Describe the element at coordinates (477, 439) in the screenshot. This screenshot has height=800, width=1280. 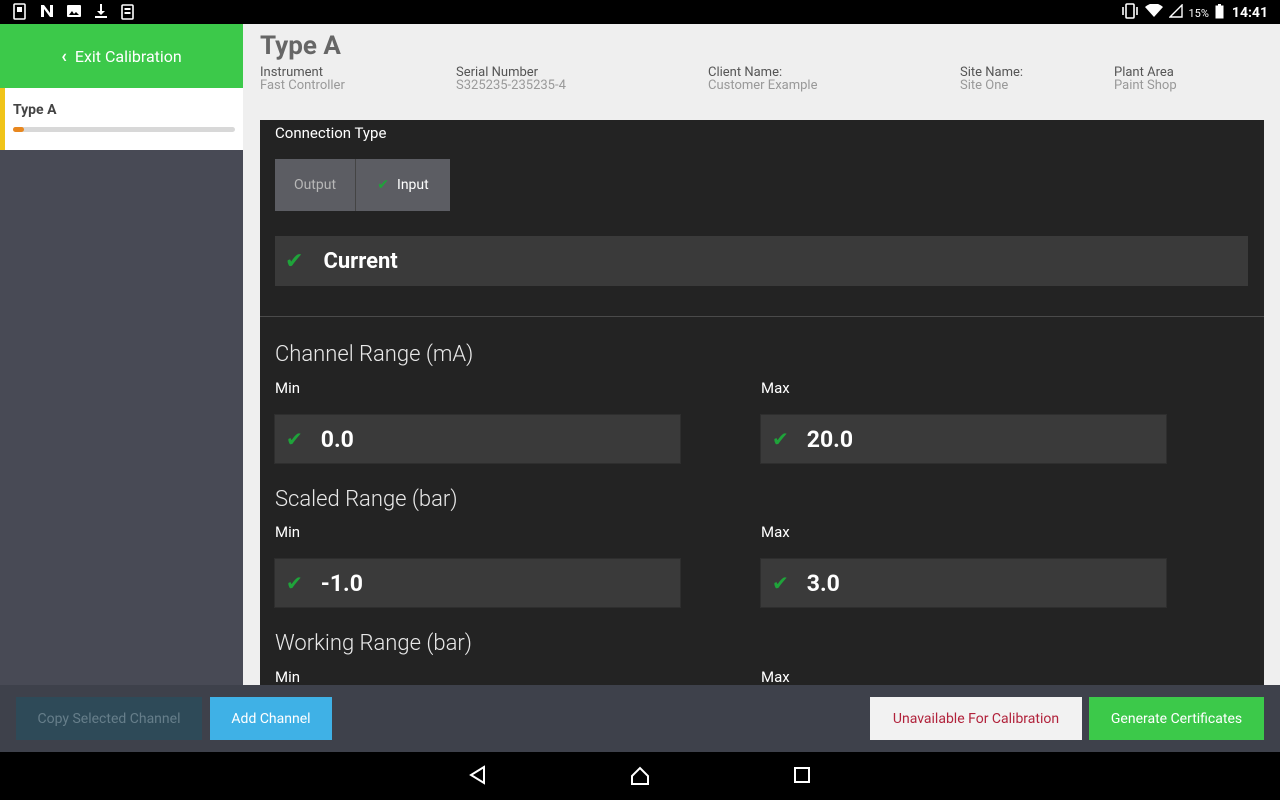
I see `channel-min-input: ✔ 0.0` at that location.